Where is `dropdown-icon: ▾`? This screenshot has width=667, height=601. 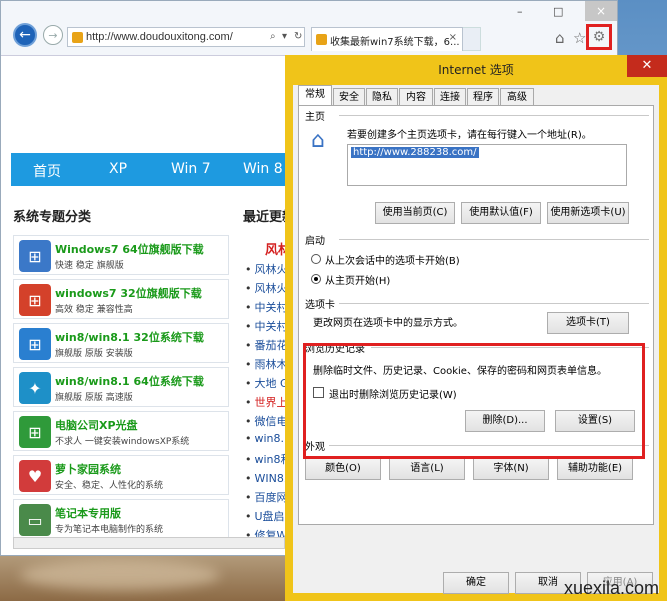 dropdown-icon: ▾ is located at coordinates (284, 36).